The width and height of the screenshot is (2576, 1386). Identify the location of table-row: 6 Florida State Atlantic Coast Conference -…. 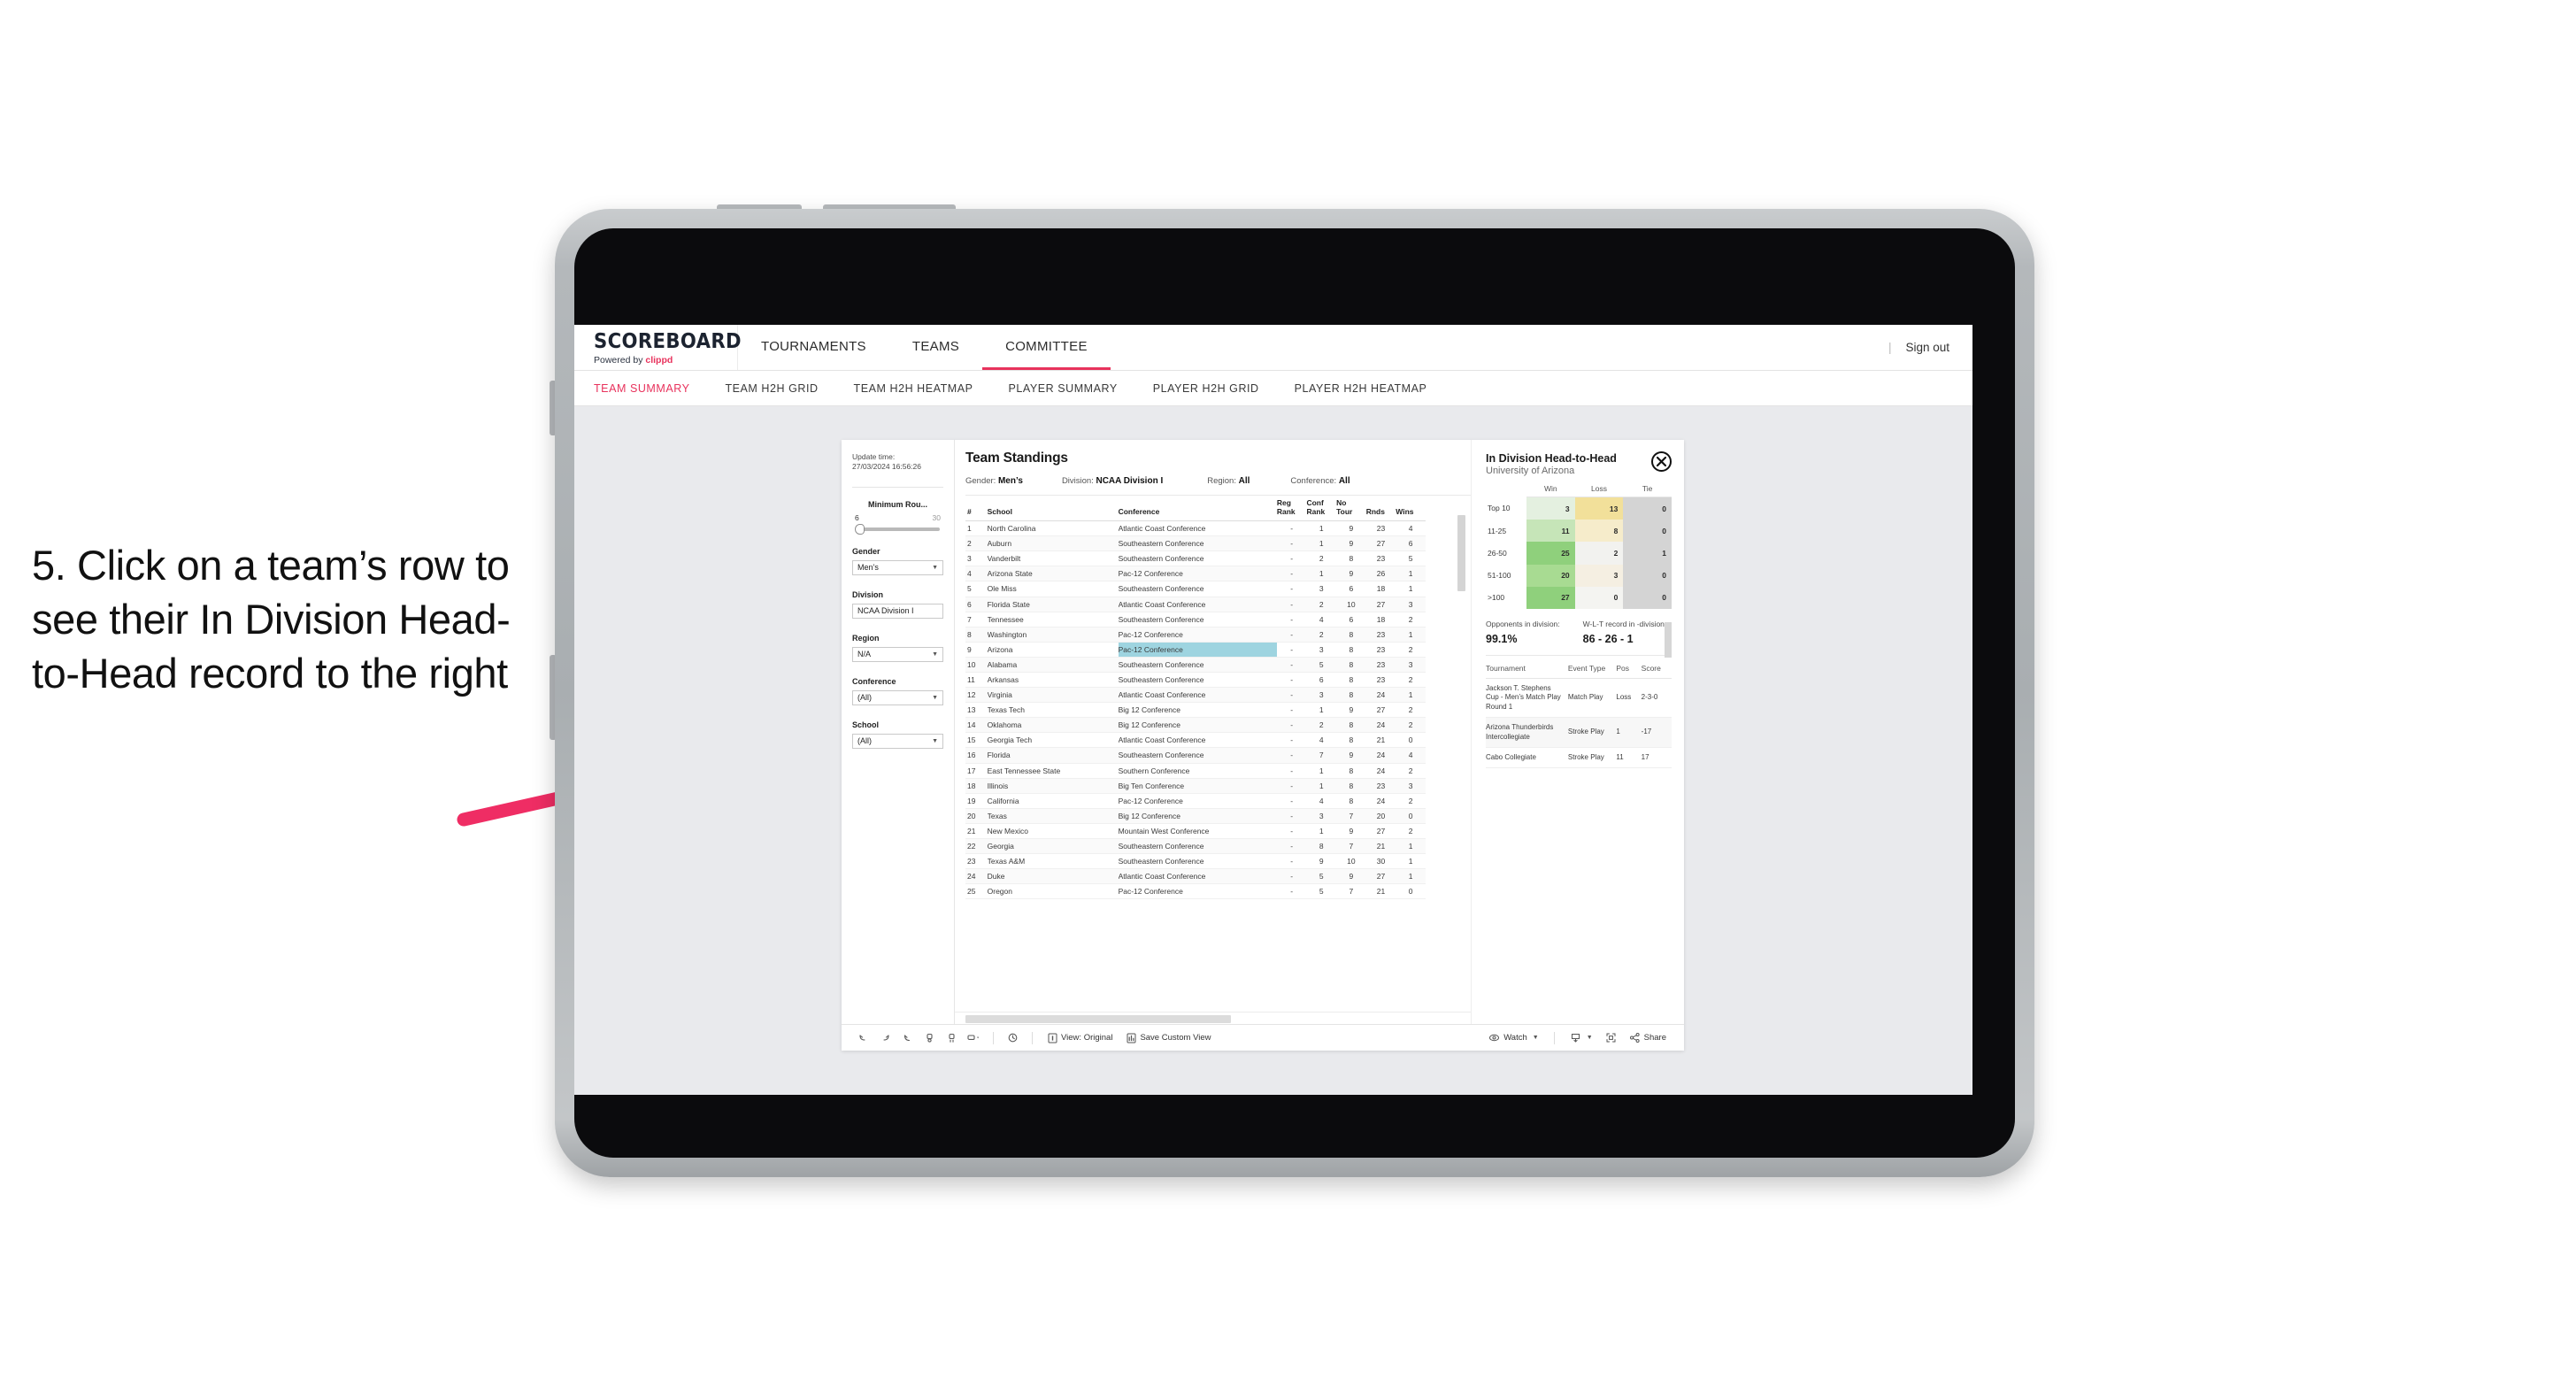
(1195, 604).